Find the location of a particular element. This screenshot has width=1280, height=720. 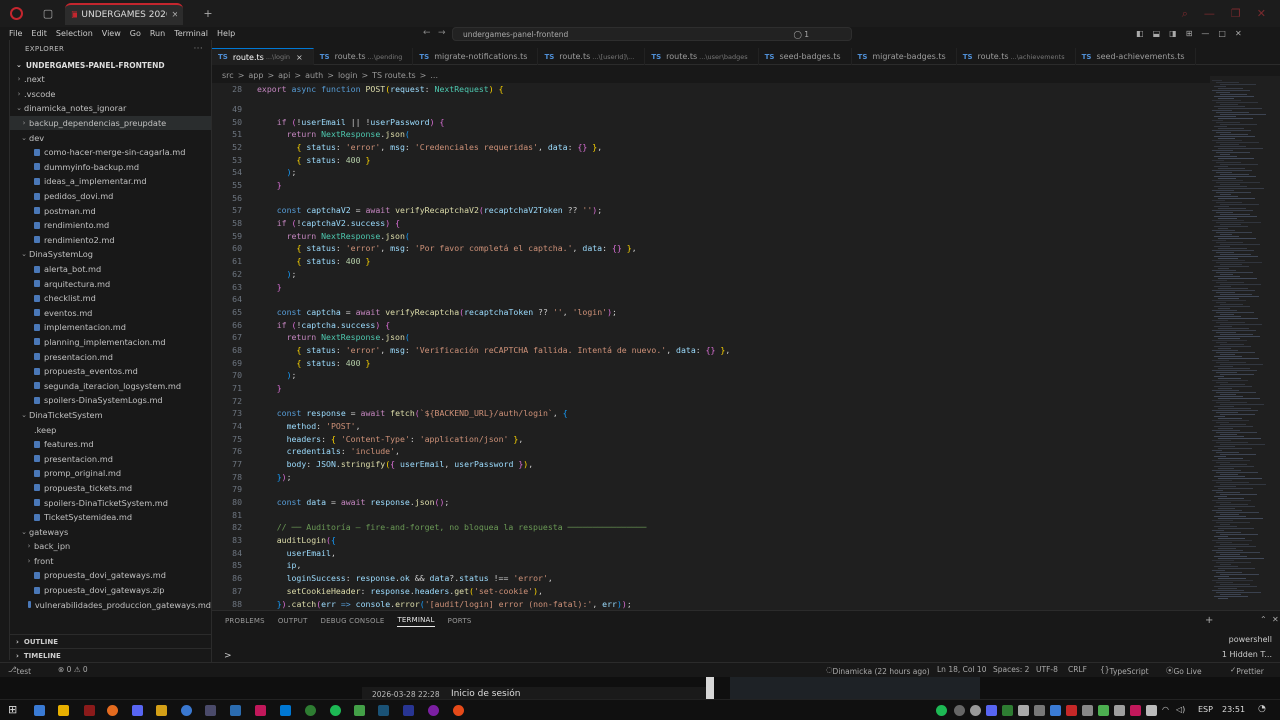

editor-tab: TS seed-badges.ts is located at coordinates (805, 56).